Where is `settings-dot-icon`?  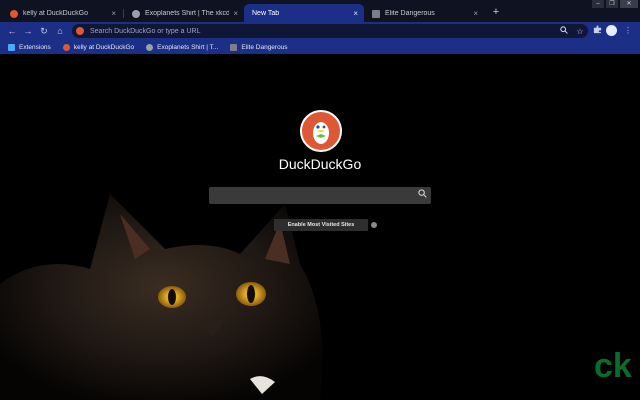 settings-dot-icon is located at coordinates (374, 225).